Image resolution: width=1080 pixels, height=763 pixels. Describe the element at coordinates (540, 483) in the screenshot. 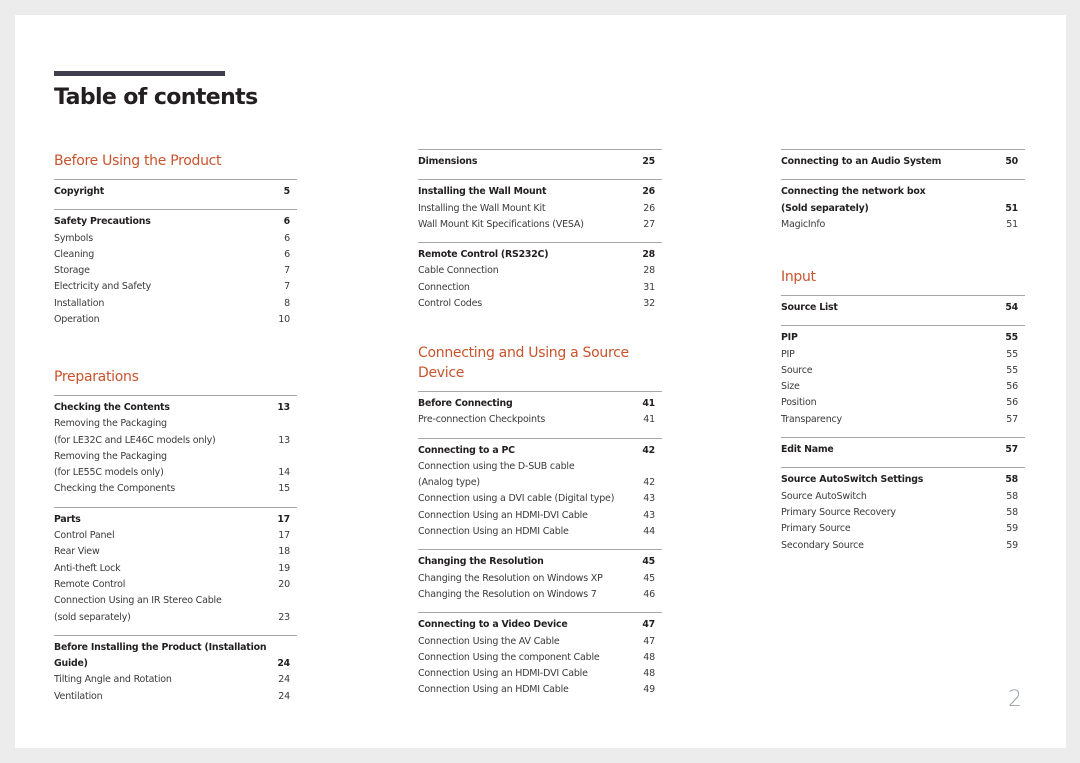

I see `toc-entry: (Analog type) 42` at that location.